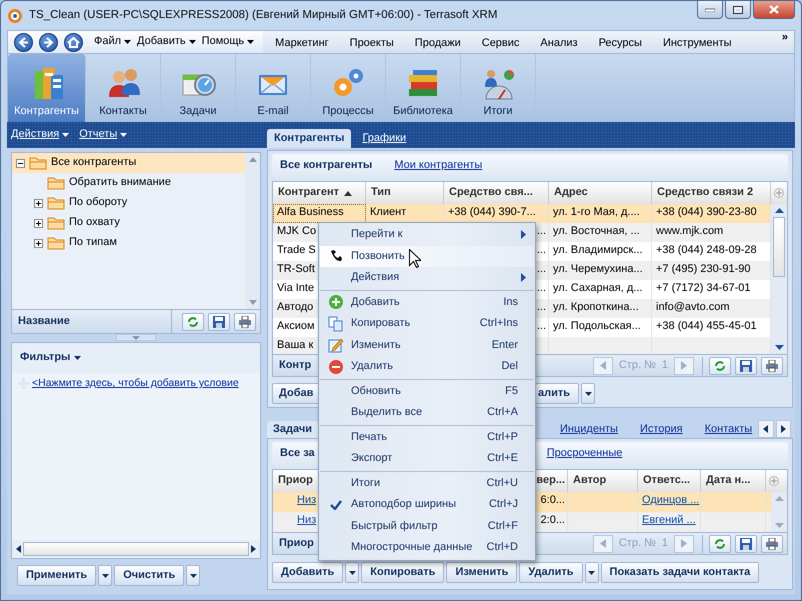 The width and height of the screenshot is (802, 601). What do you see at coordinates (427, 256) in the screenshot?
I see `menu-item: Позвонить` at bounding box center [427, 256].